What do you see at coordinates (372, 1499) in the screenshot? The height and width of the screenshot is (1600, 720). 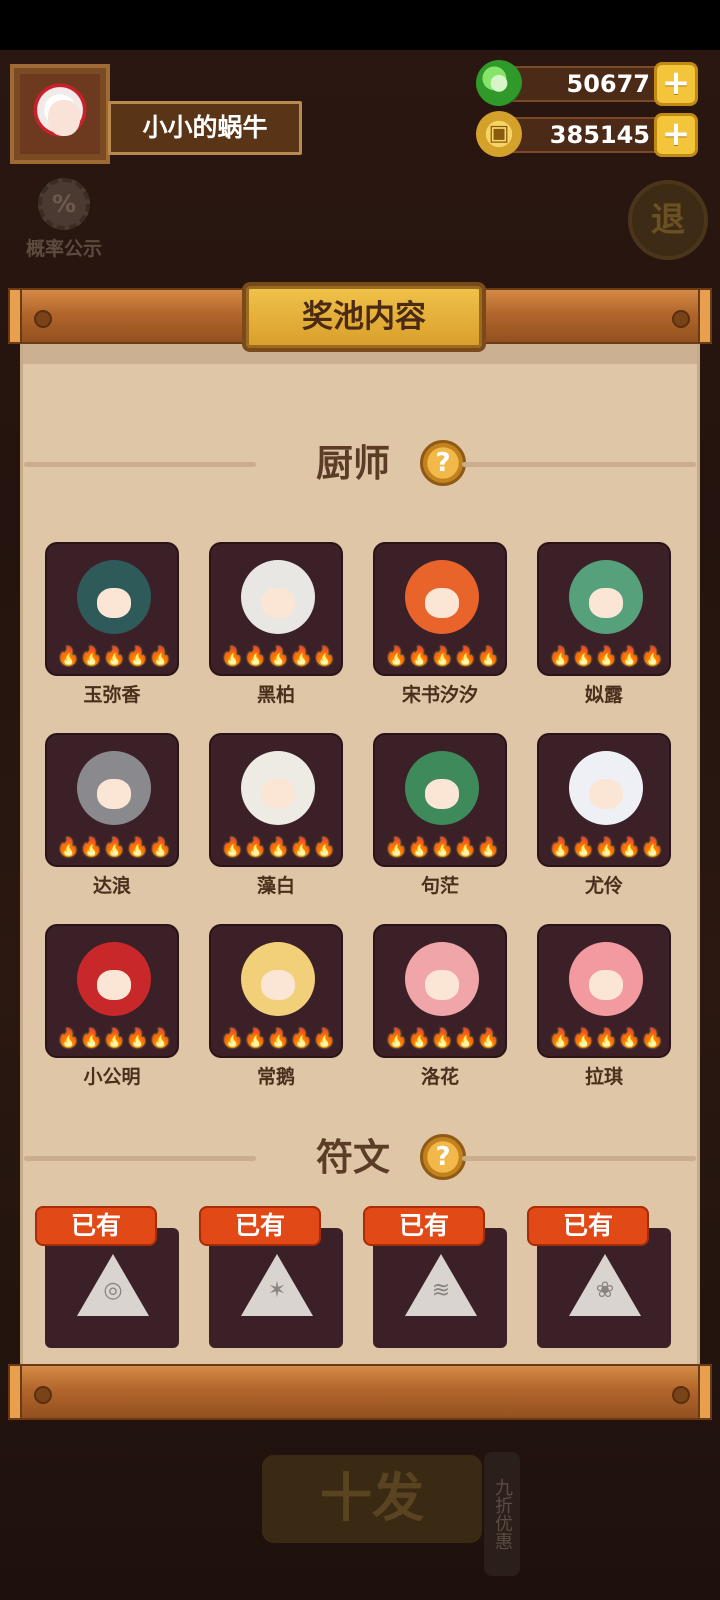 I see `ten-draw-button: 十发` at bounding box center [372, 1499].